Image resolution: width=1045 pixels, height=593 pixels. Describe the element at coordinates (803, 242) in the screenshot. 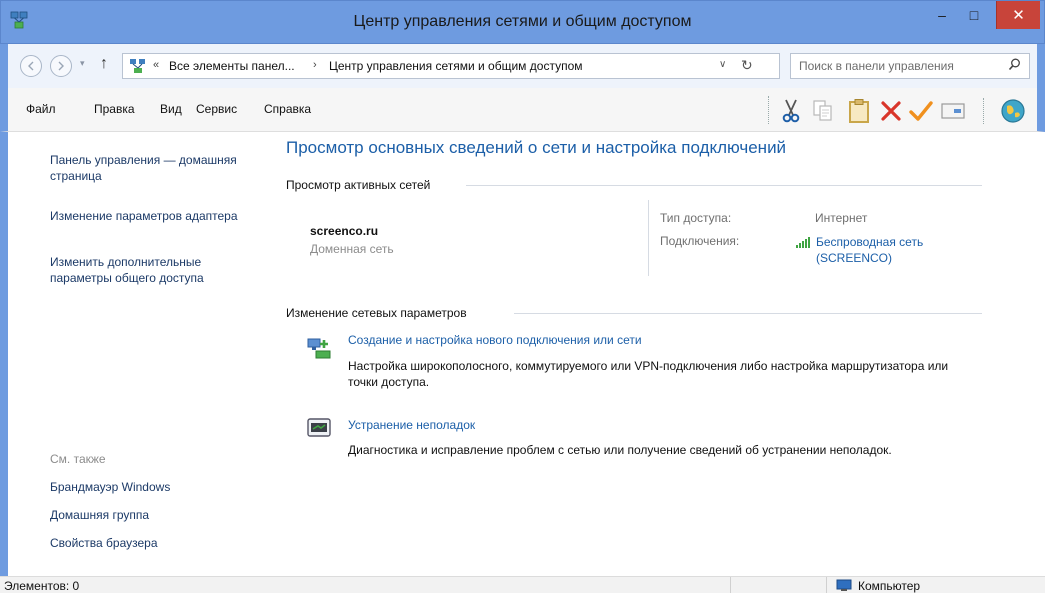

I see `wireless-signal-icon` at that location.